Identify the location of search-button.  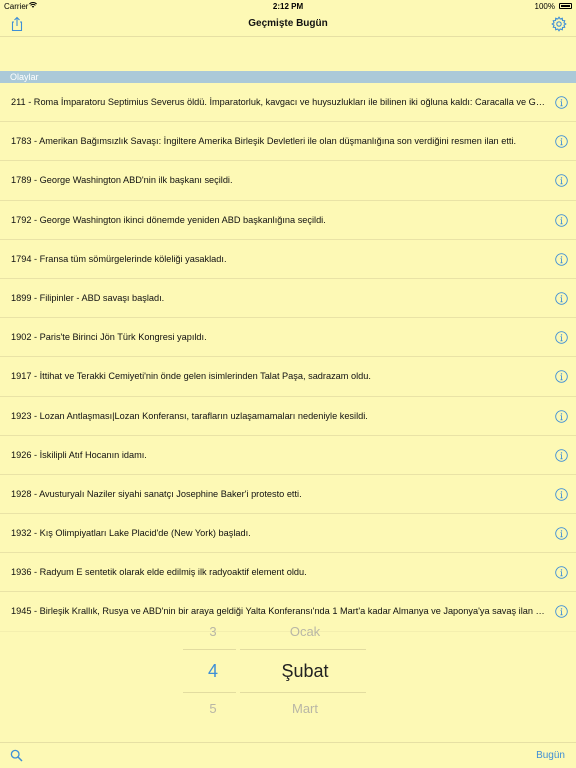
(16, 755).